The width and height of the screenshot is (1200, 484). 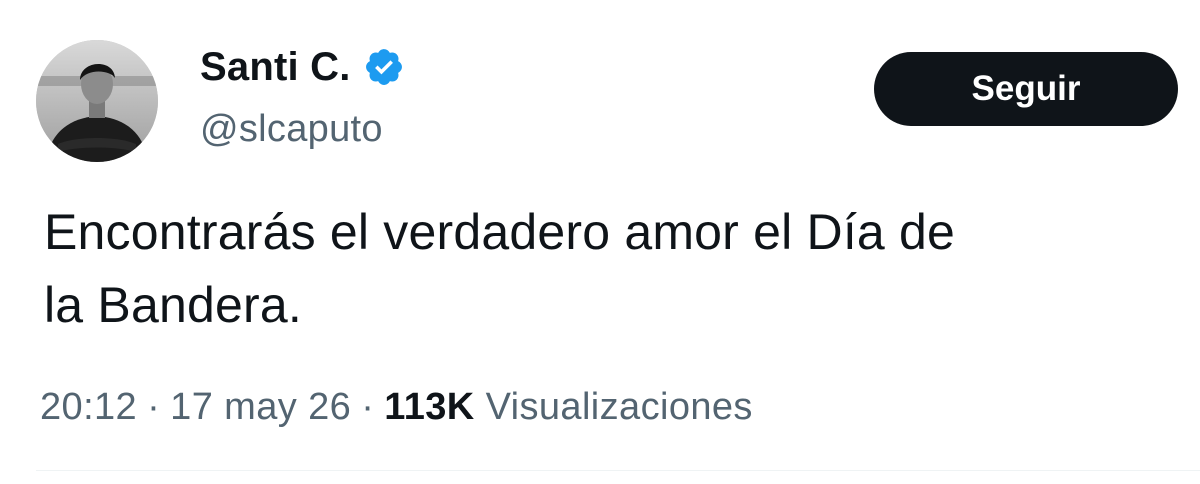 What do you see at coordinates (275, 67) in the screenshot?
I see `author-name: Santi C.` at bounding box center [275, 67].